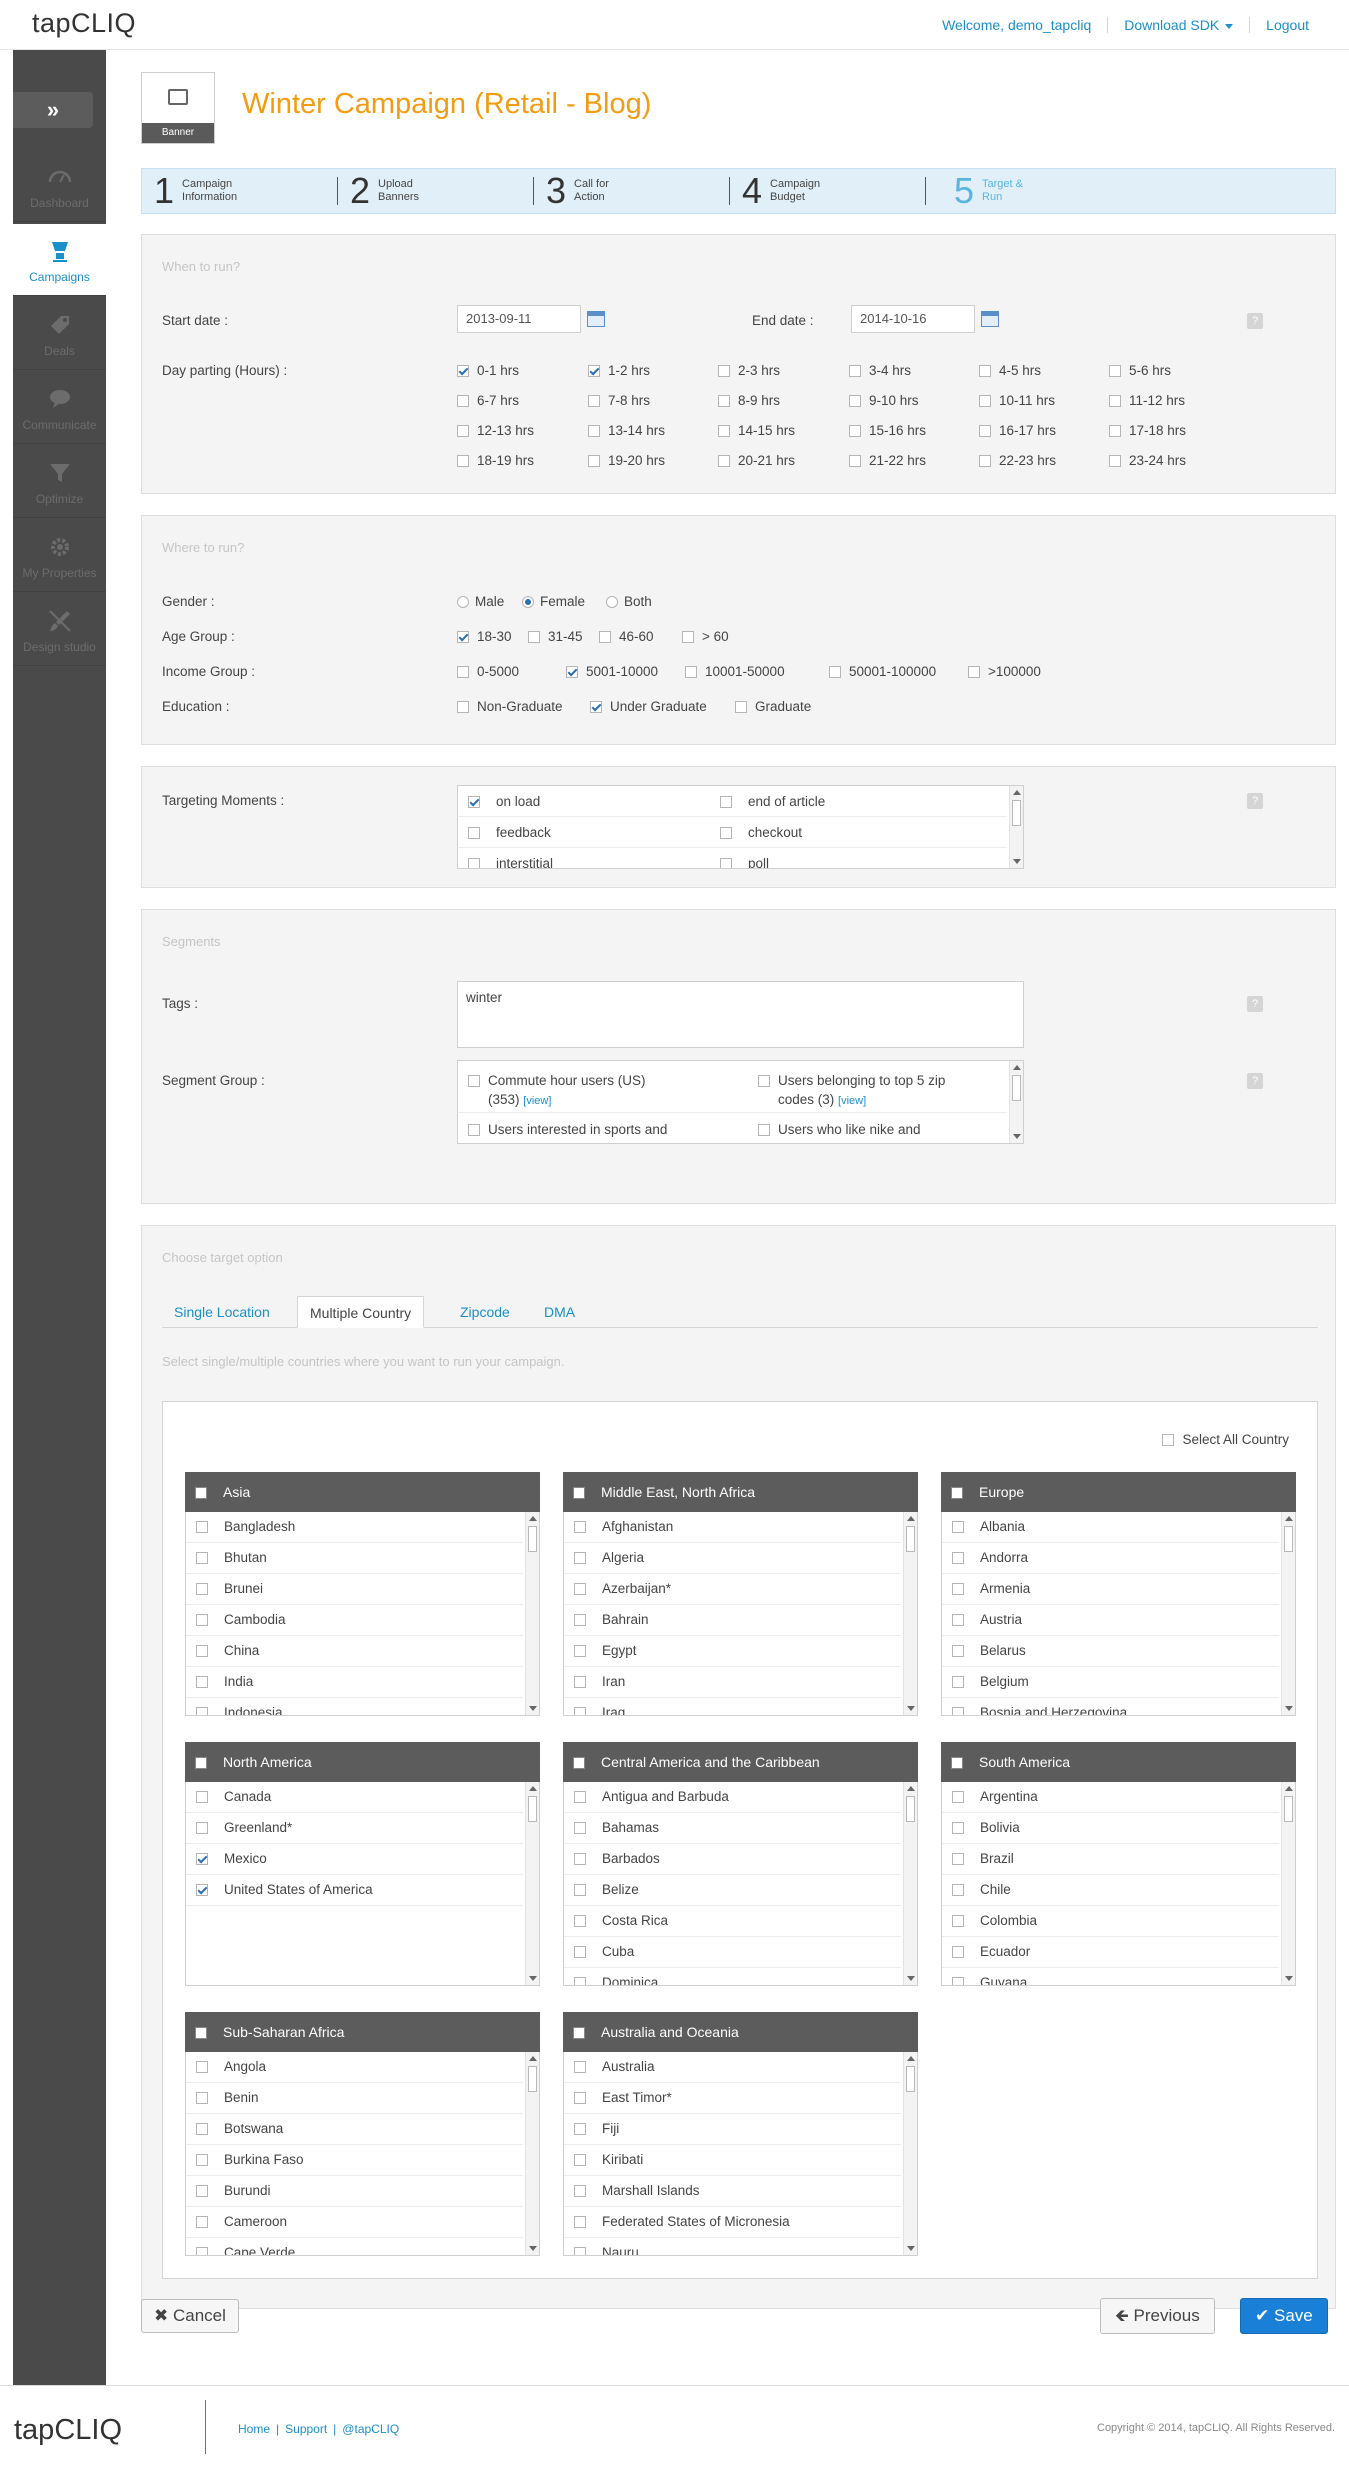  Describe the element at coordinates (510, 706) in the screenshot. I see `education-option: Non-Graduate` at that location.